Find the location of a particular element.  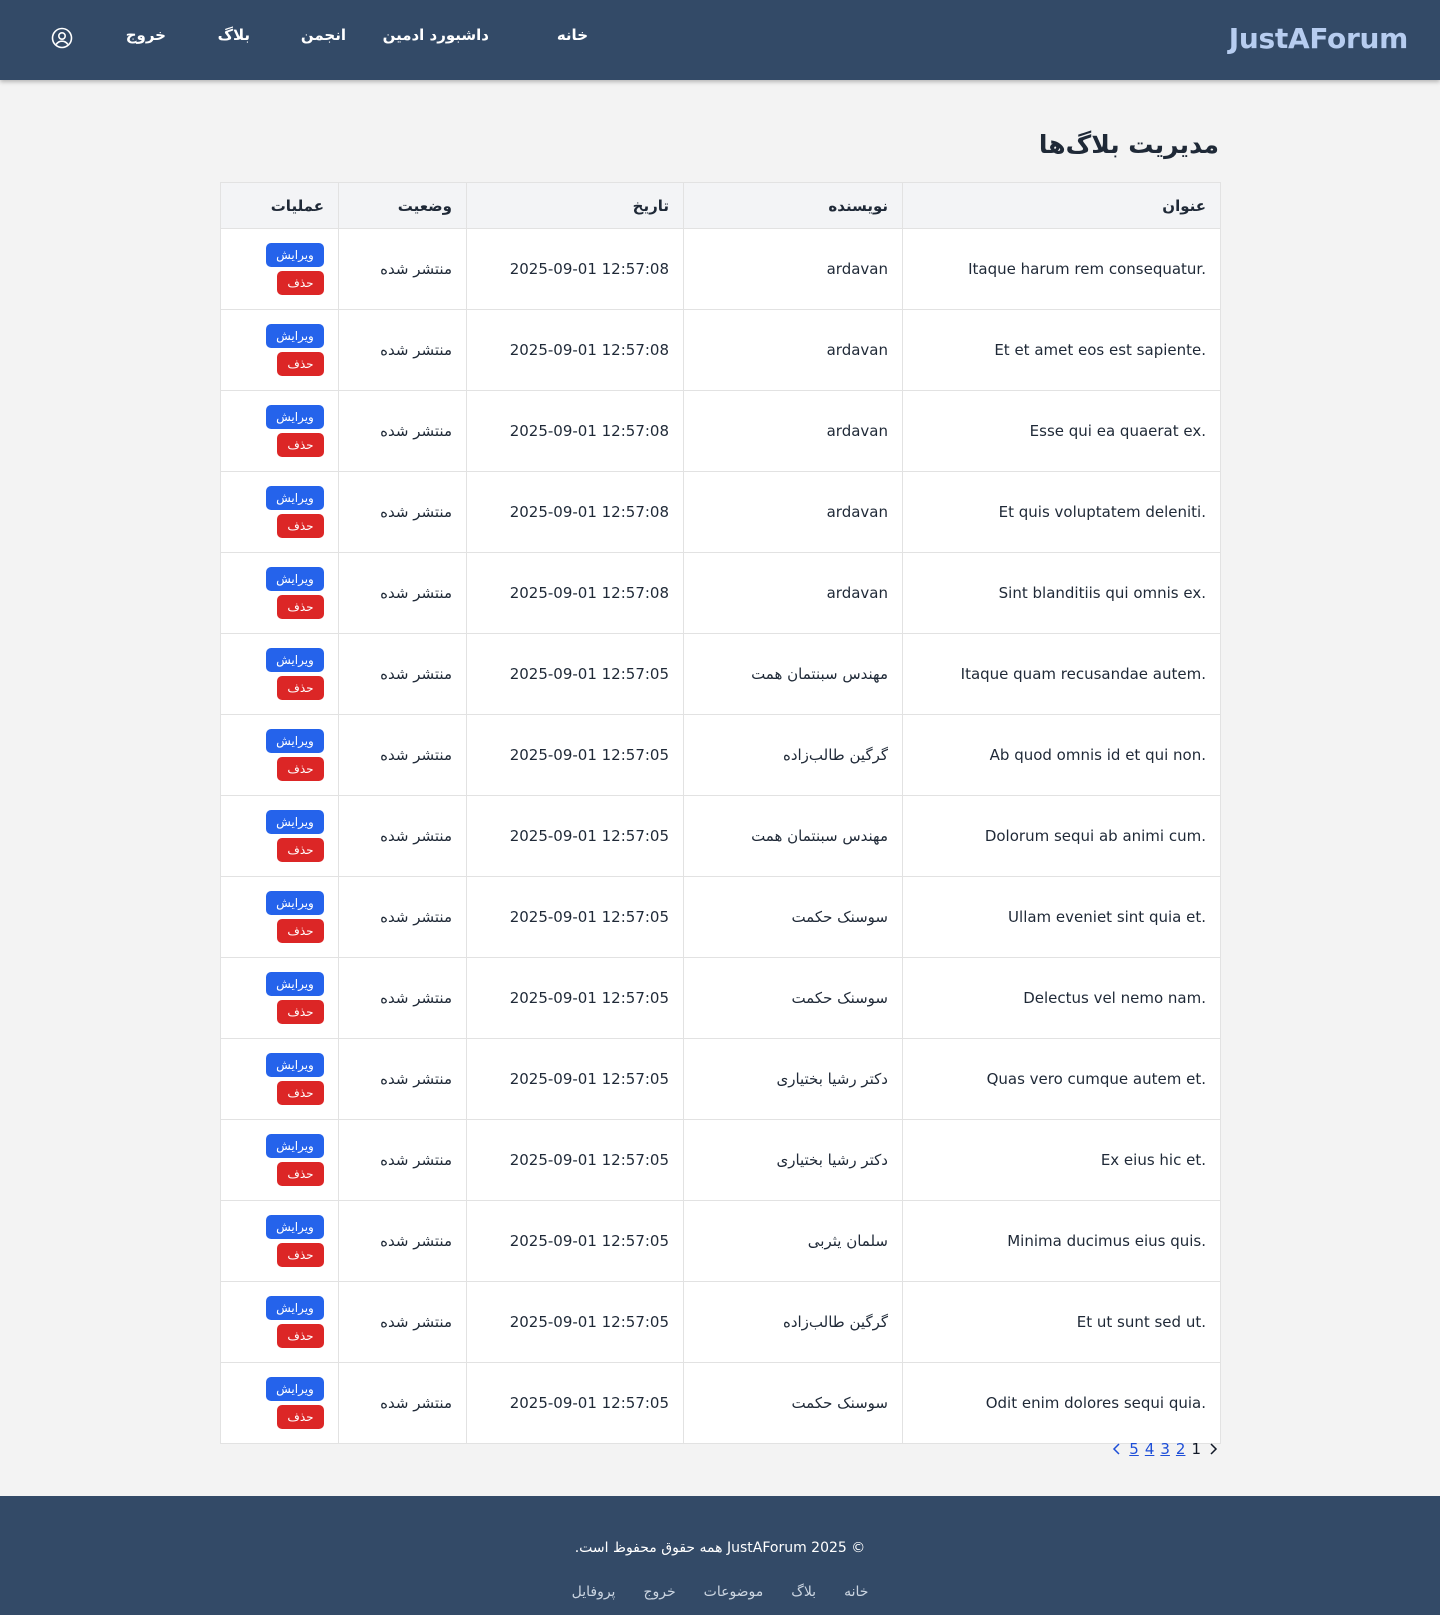

nav-admin-dashboard-link: داشبورد ادمین is located at coordinates (436, 35).